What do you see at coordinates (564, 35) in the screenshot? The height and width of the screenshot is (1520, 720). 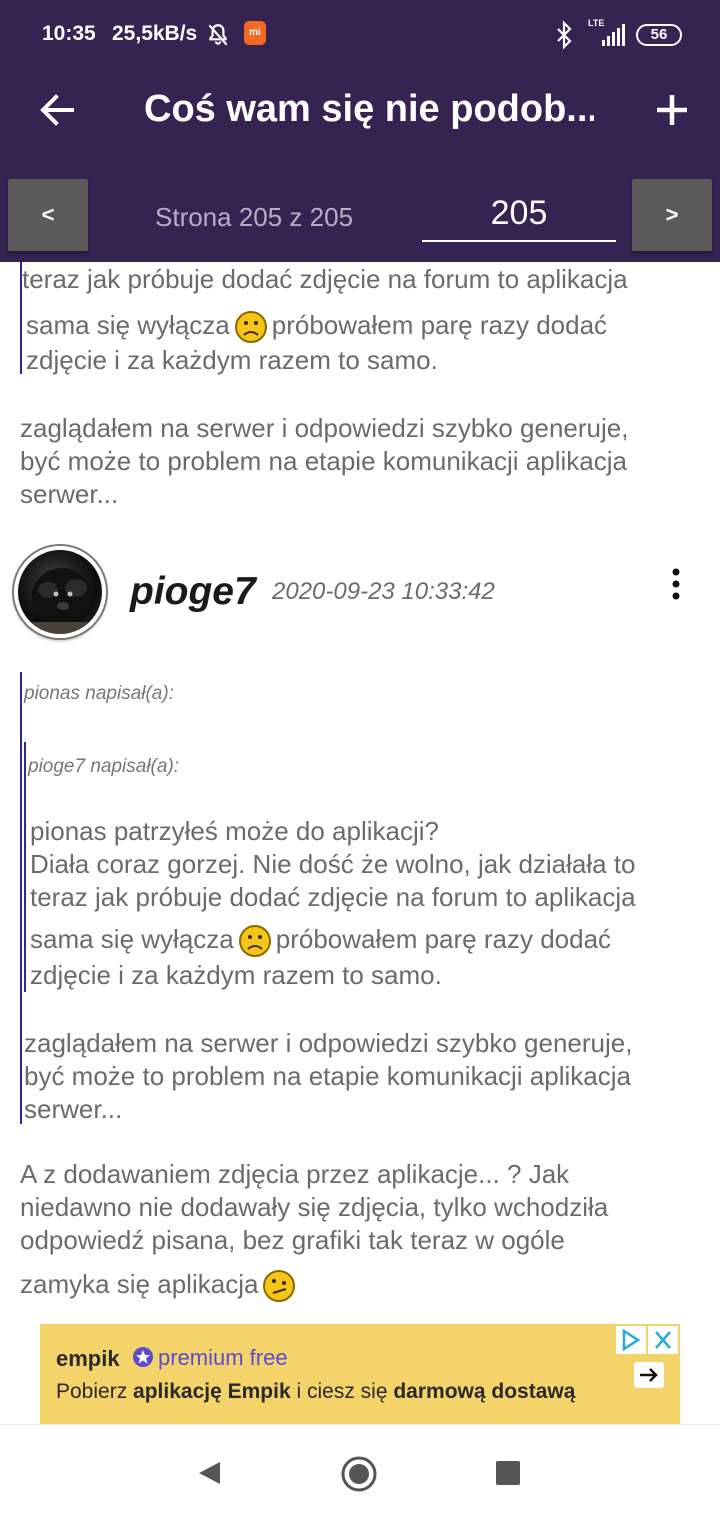 I see `bluetooth-icon` at bounding box center [564, 35].